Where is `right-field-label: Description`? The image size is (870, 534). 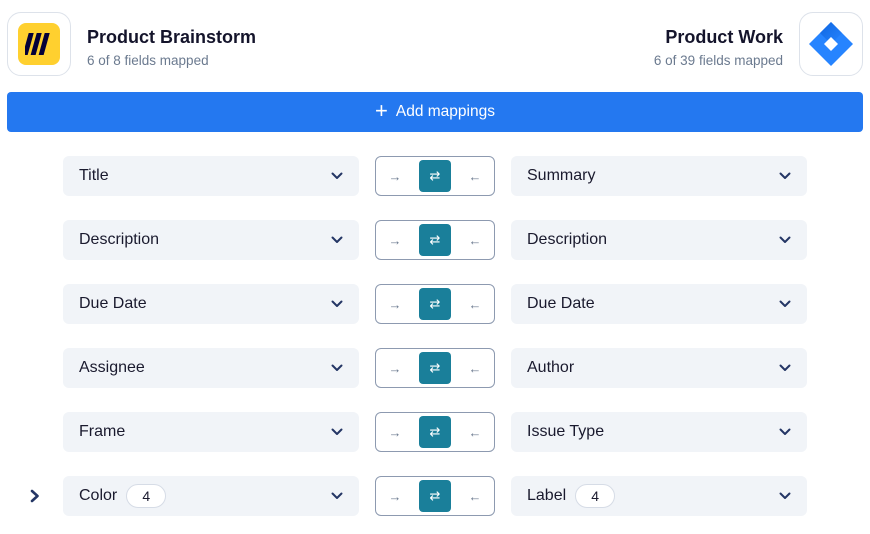
right-field-label: Description is located at coordinates (567, 239).